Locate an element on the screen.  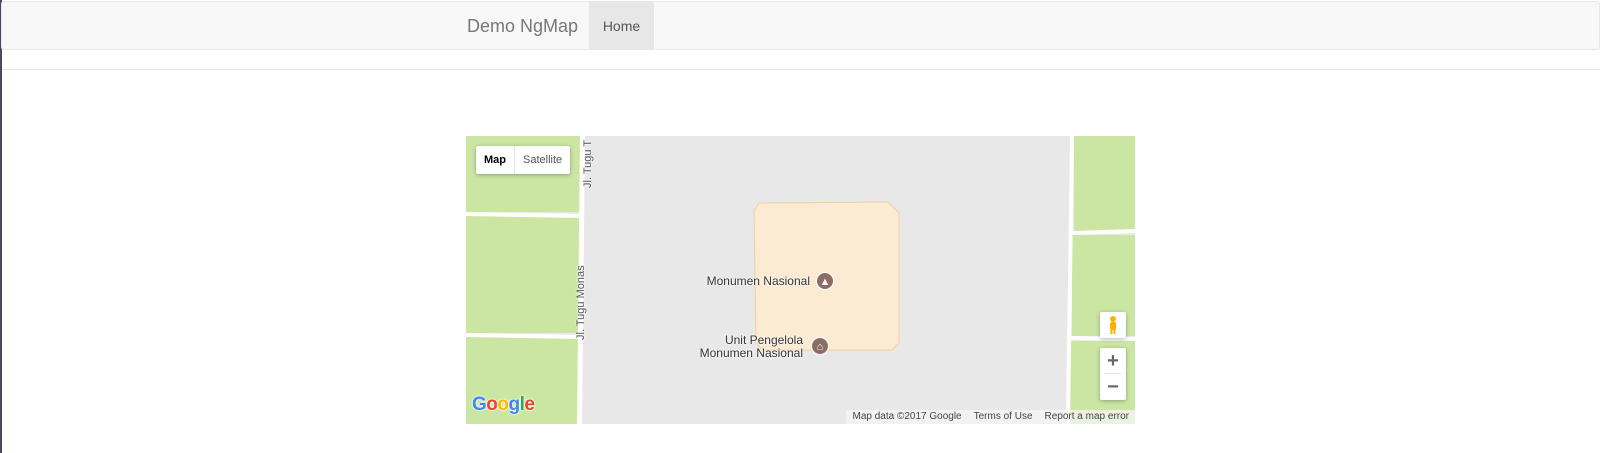
street-view-pegman is located at coordinates (1113, 325).